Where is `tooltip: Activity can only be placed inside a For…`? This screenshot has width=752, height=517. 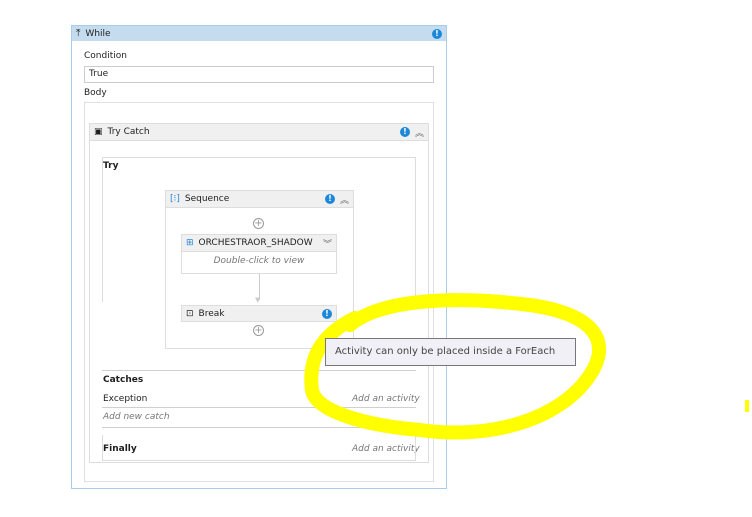
tooltip: Activity can only be placed inside a For… is located at coordinates (450, 352).